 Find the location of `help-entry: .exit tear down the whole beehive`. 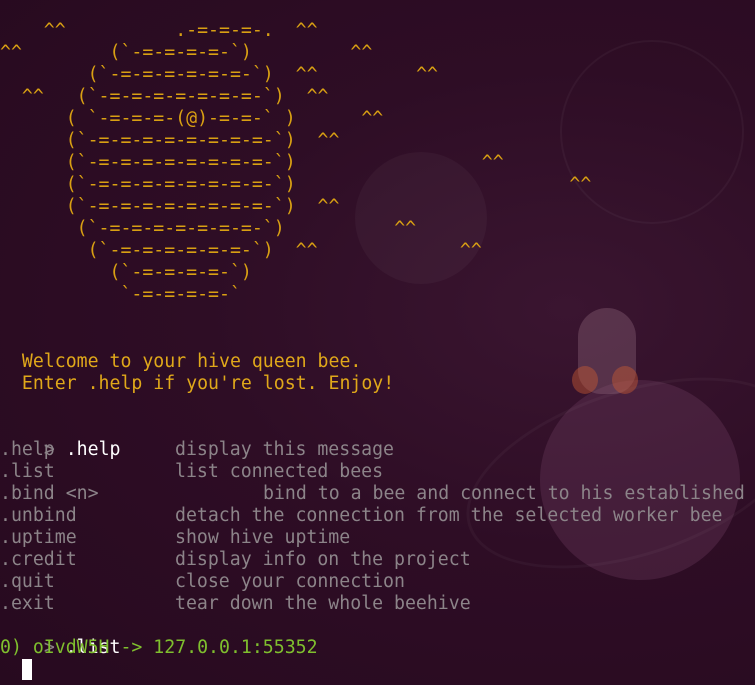

help-entry: .exit tear down the whole beehive is located at coordinates (235, 604).